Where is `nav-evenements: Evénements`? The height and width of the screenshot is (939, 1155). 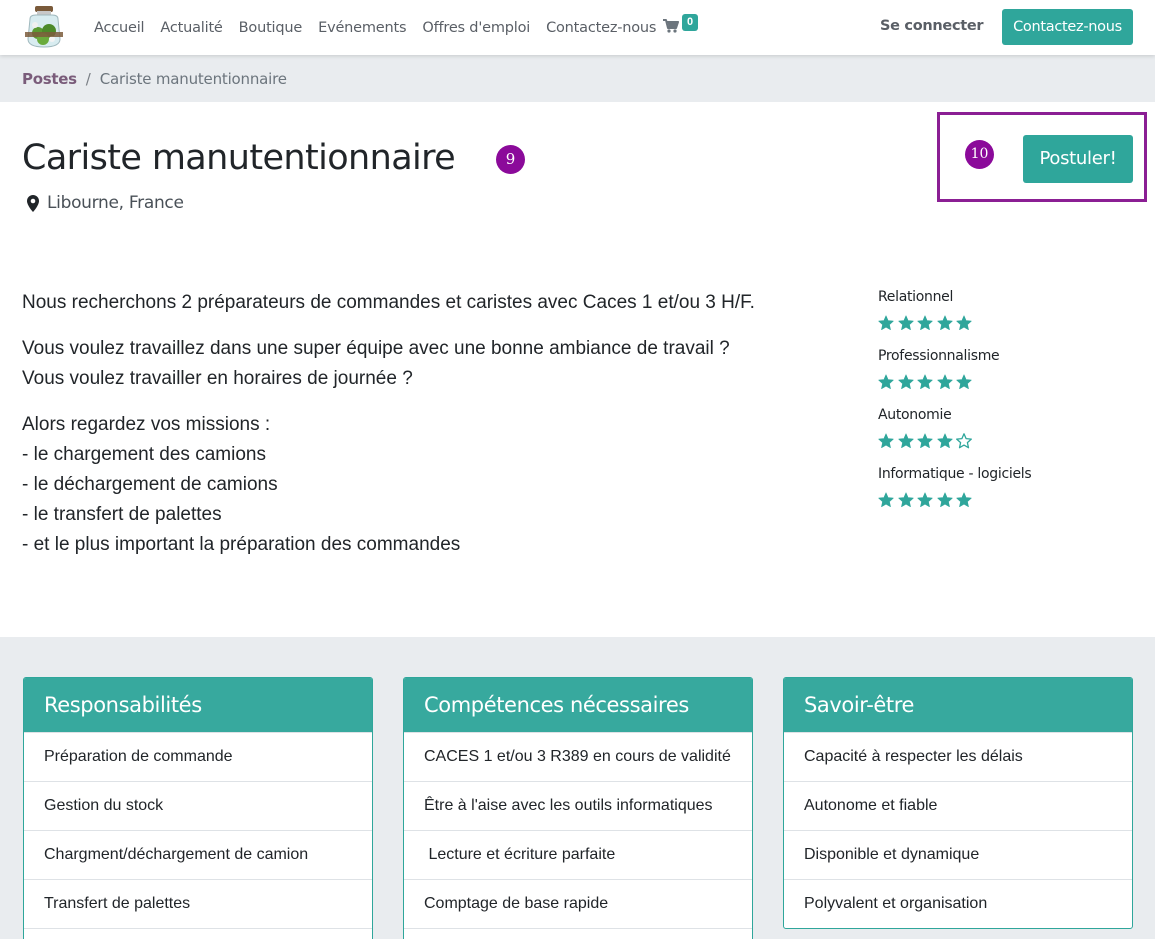 nav-evenements: Evénements is located at coordinates (362, 28).